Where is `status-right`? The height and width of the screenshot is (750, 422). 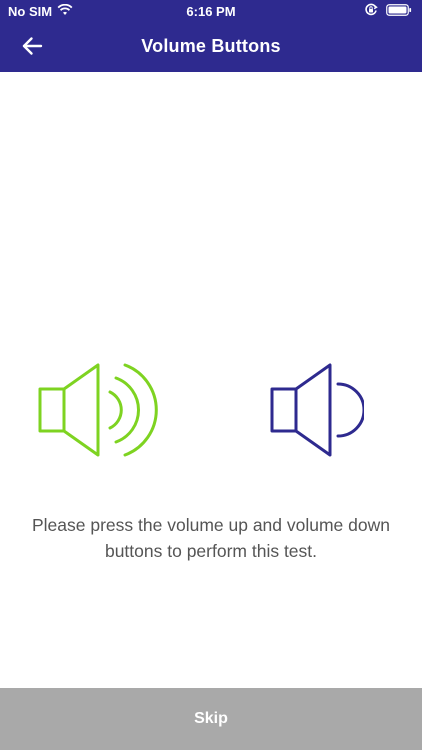
status-right is located at coordinates (388, 11).